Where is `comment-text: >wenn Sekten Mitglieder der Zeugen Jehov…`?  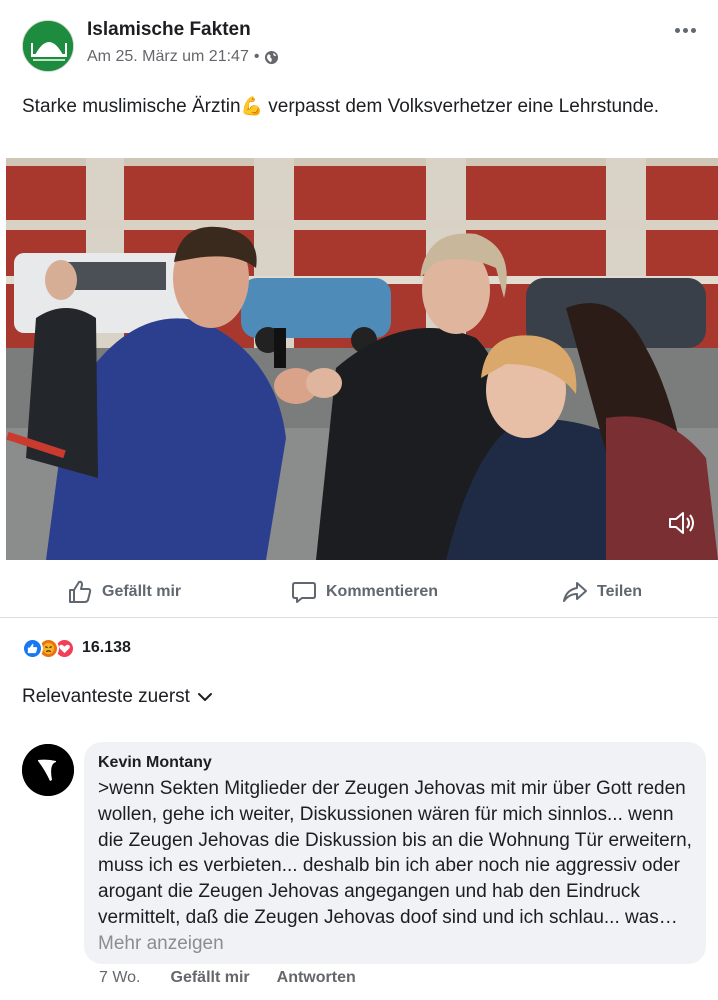
comment-text: >wenn Sekten Mitglieder der Zeugen Jehov… is located at coordinates (395, 866).